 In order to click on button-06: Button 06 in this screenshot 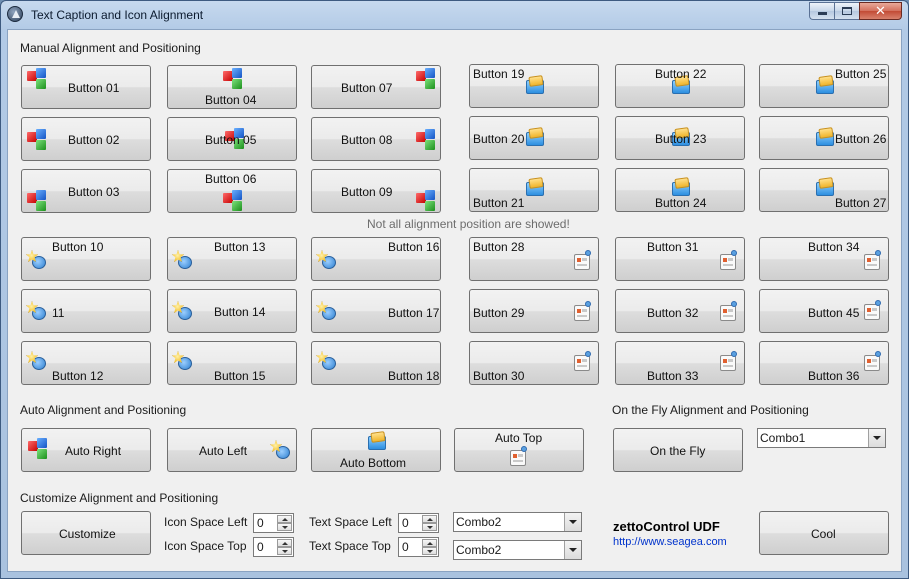, I will do `click(232, 191)`.